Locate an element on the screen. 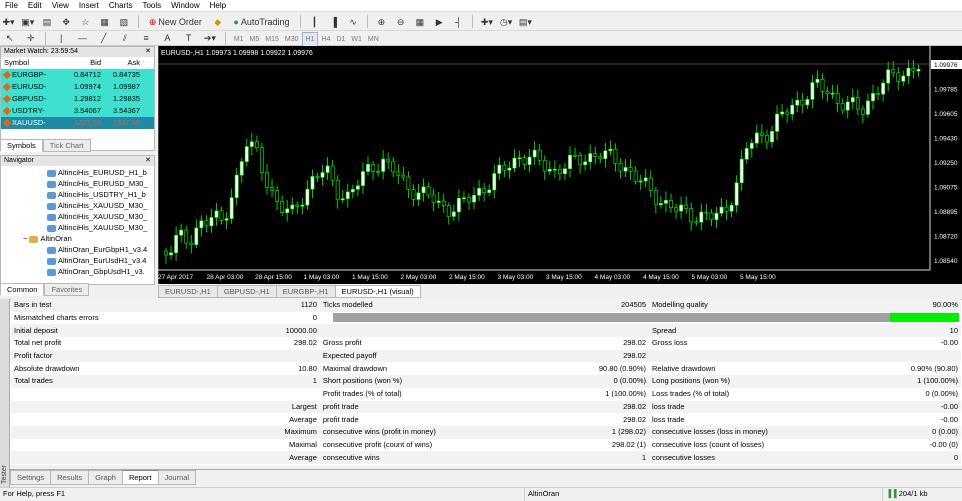 The width and height of the screenshot is (962, 501). timeframe-m15: M15 is located at coordinates (272, 39).